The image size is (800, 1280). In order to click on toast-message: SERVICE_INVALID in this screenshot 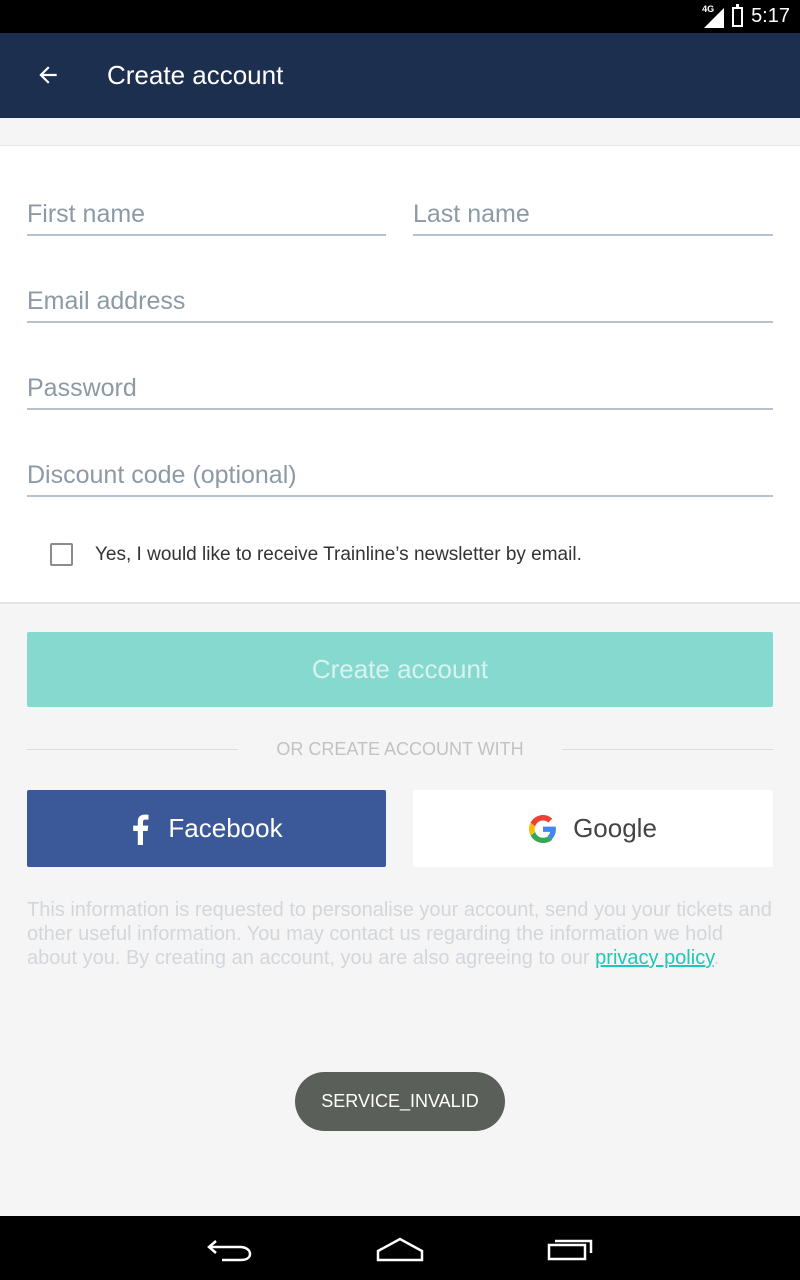, I will do `click(400, 1101)`.